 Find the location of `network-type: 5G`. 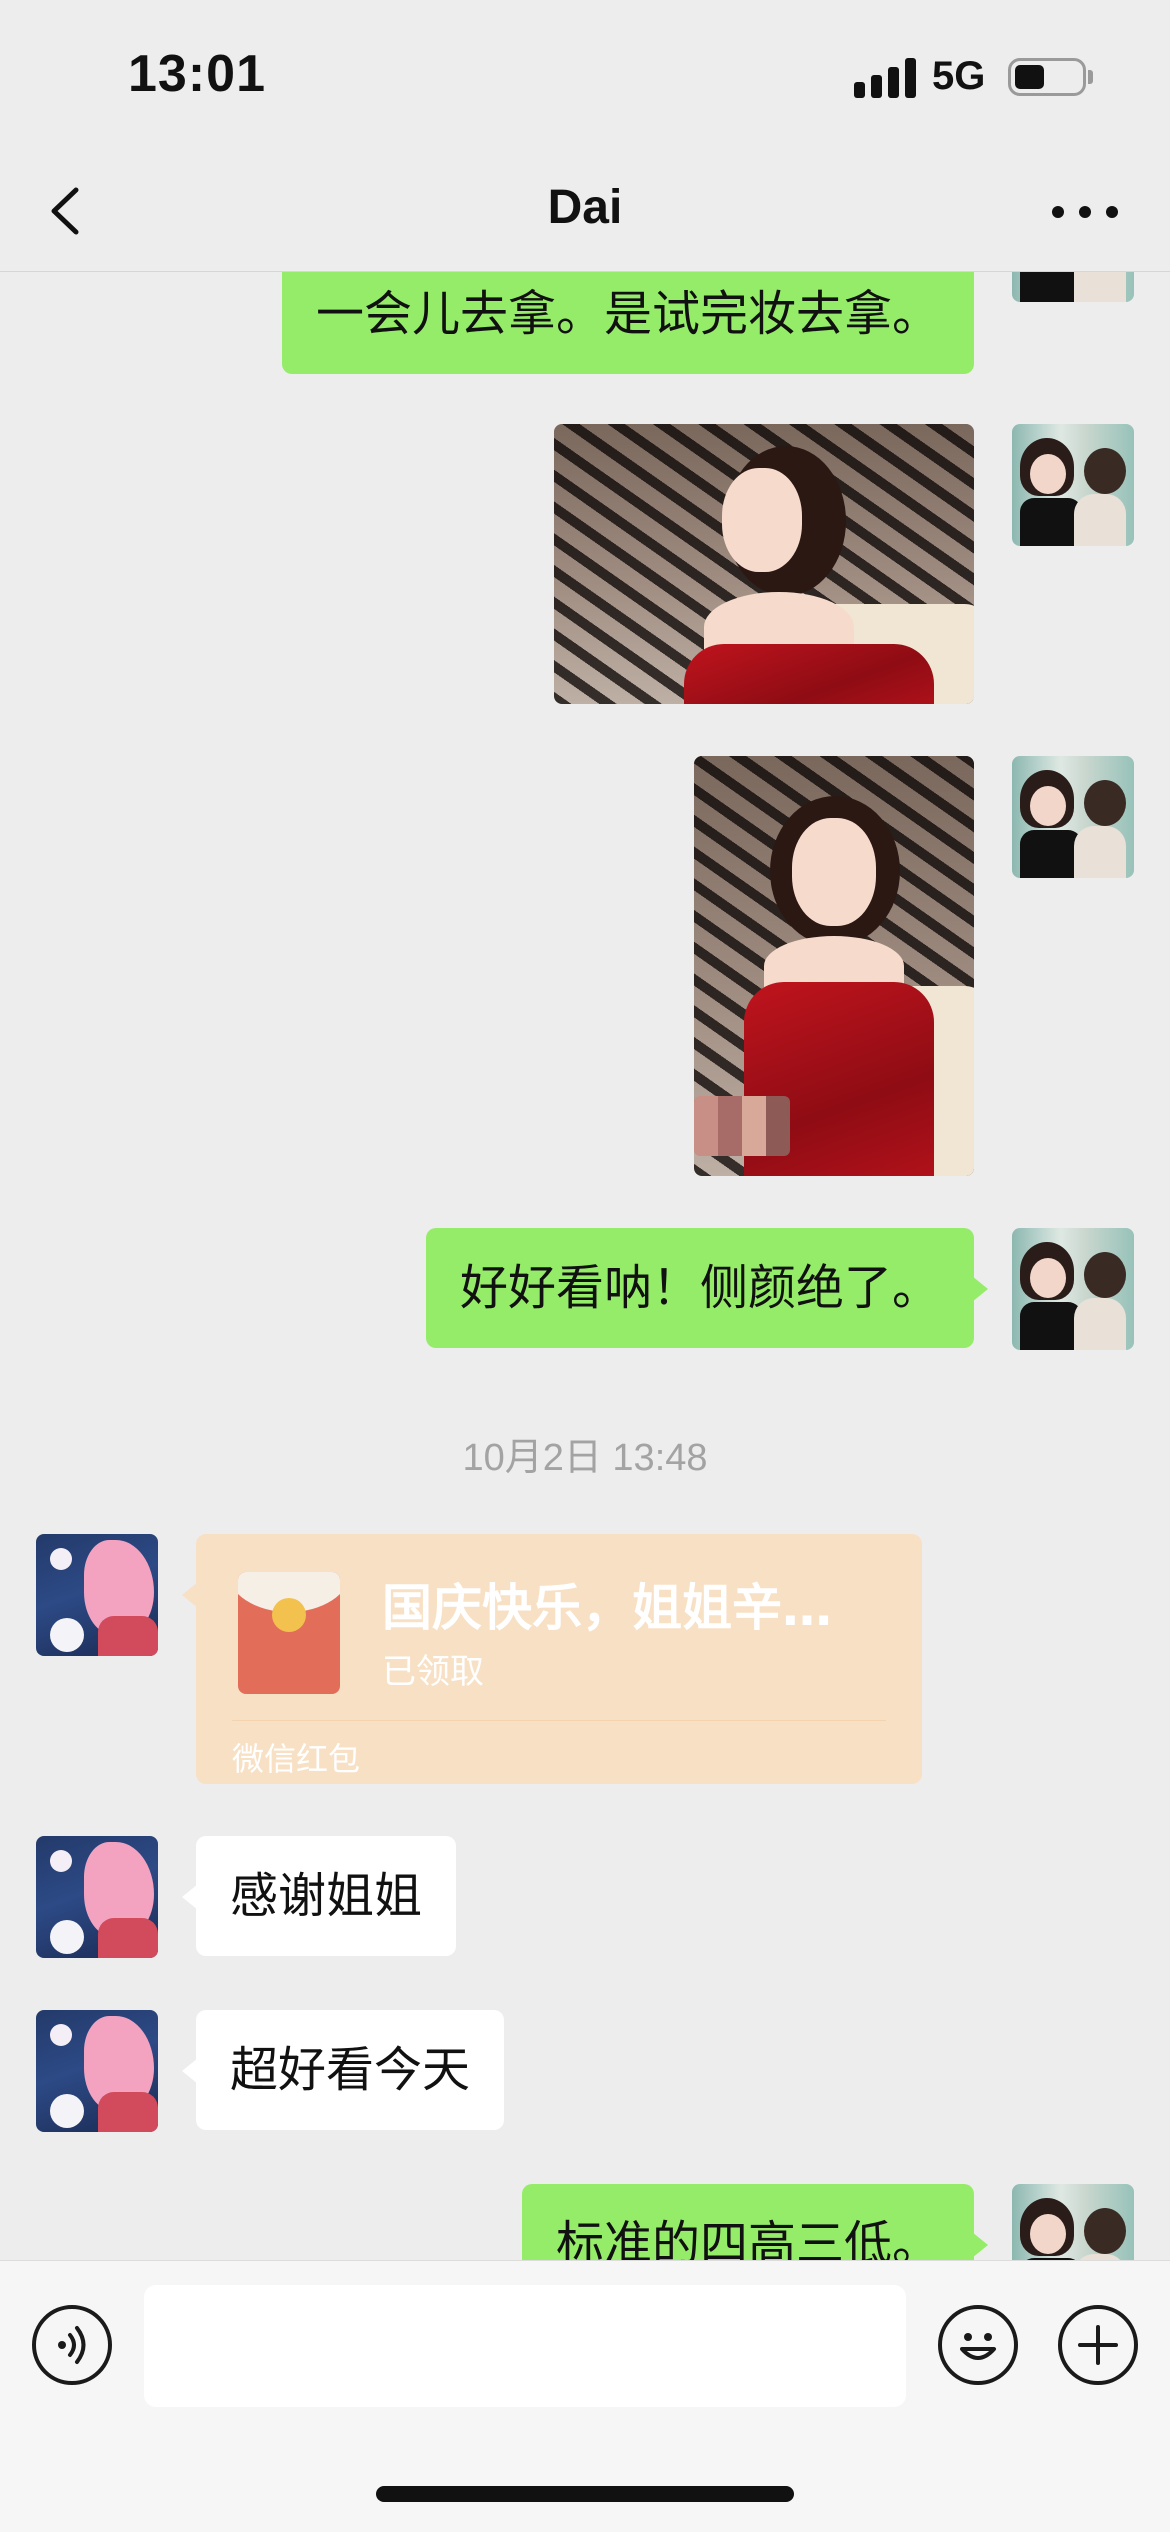

network-type: 5G is located at coordinates (959, 76).